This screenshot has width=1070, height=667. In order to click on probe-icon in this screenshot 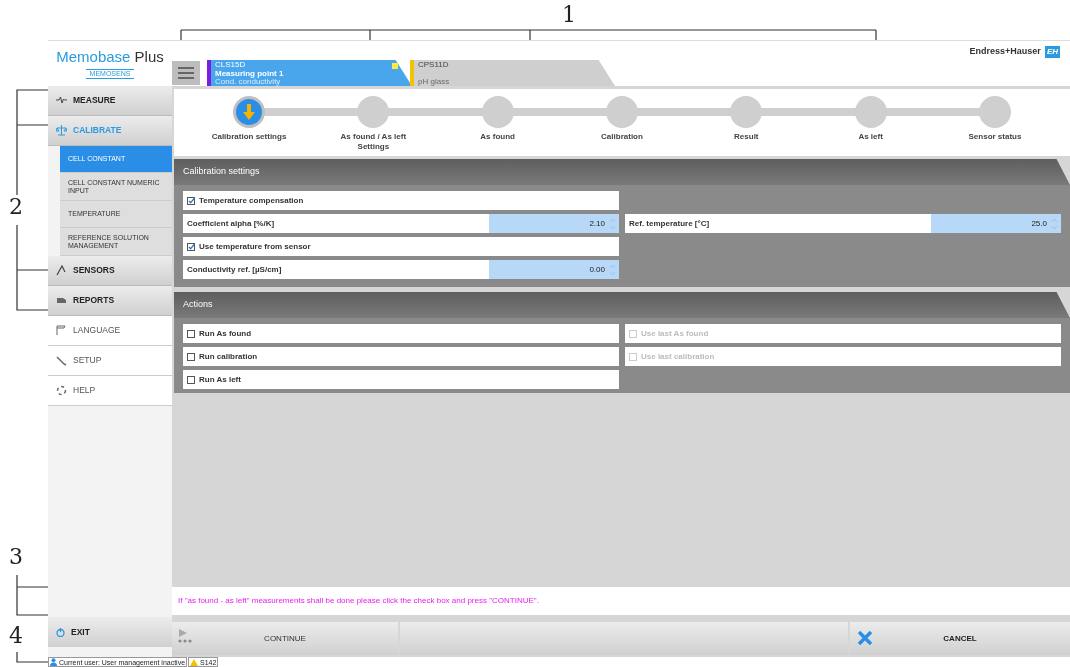, I will do `click(61, 270)`.